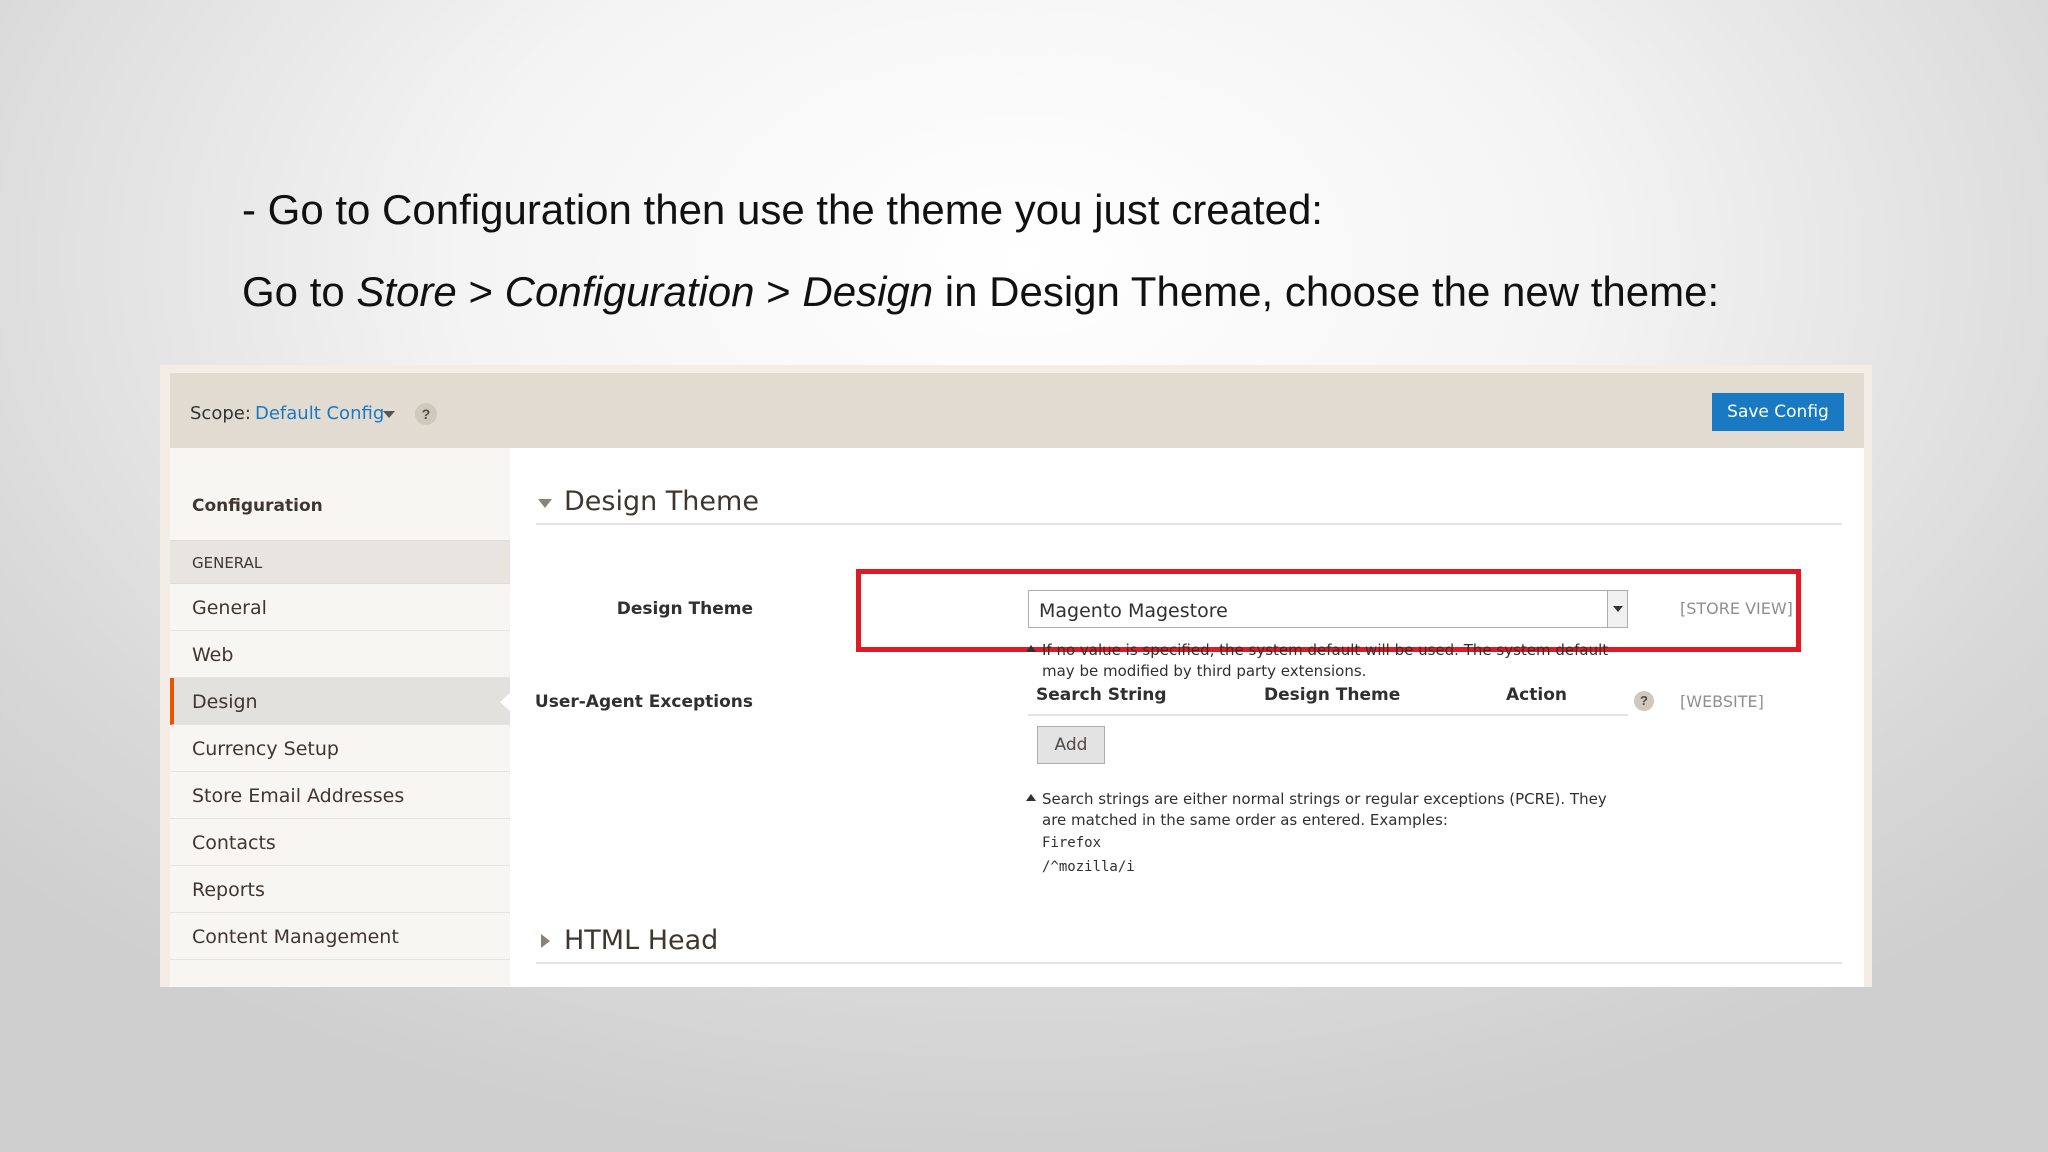 The height and width of the screenshot is (1152, 2048). What do you see at coordinates (778, 291) in the screenshot?
I see `line2-sep2: >` at bounding box center [778, 291].